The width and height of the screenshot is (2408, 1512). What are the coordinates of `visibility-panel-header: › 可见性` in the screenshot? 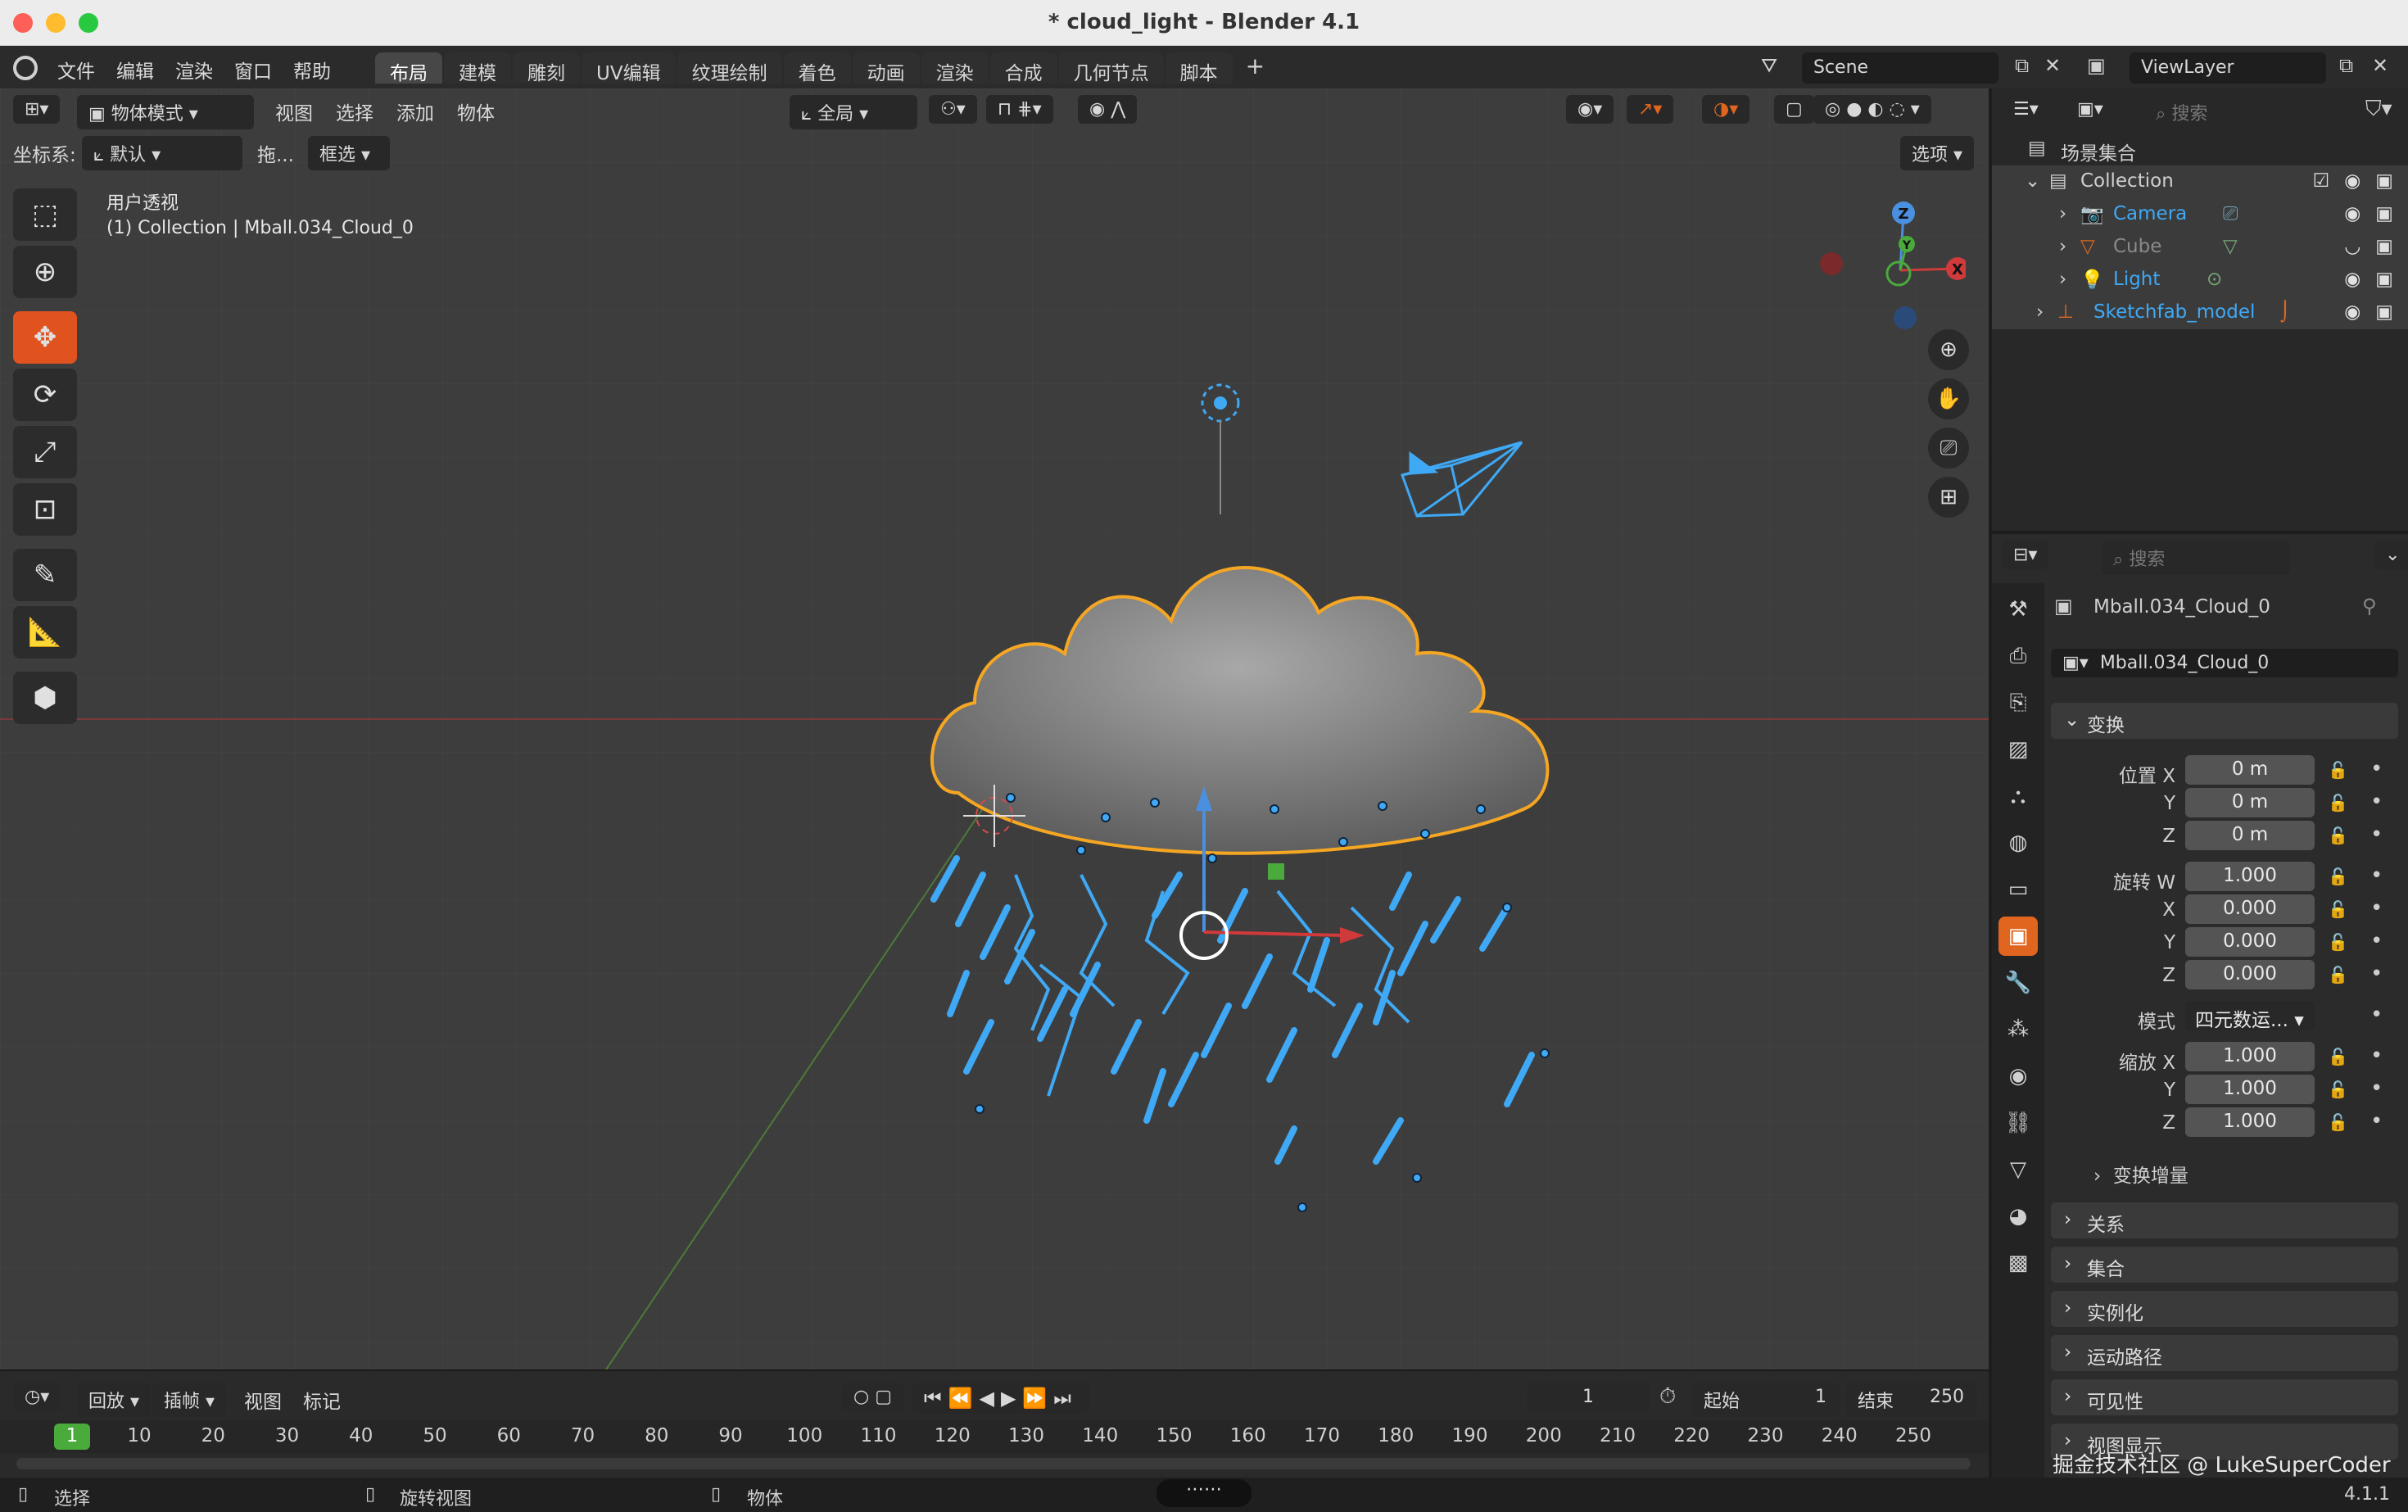 It's located at (2224, 1397).